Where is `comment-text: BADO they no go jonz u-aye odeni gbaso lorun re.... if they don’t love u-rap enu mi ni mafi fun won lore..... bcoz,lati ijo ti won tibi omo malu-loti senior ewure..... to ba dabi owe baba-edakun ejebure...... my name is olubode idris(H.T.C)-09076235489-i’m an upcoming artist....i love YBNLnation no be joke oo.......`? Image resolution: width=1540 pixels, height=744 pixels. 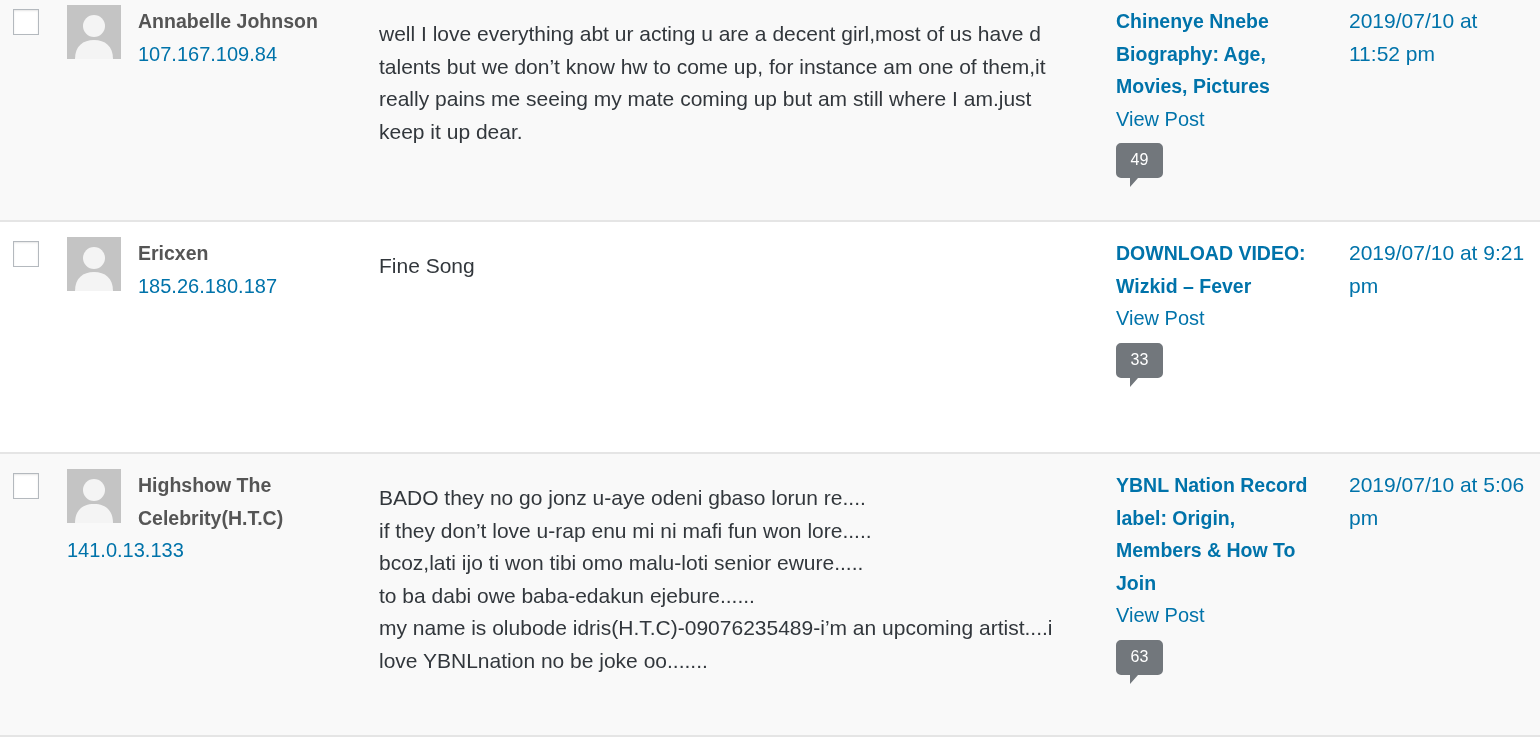 comment-text: BADO they no go jonz u-aye odeni gbaso lorun re.... if they don’t love u-rap enu mi ni mafi fun won lore..... bcoz,lati ijo ti won tibi omo malu-loti senior ewure..... to ba dabi owe baba-edakun ejebure...... my name is olubode idris(H.T.C)-09076235489-i’m an upcoming artist....i love YBNLnation no be joke oo....... is located at coordinates (716, 579).